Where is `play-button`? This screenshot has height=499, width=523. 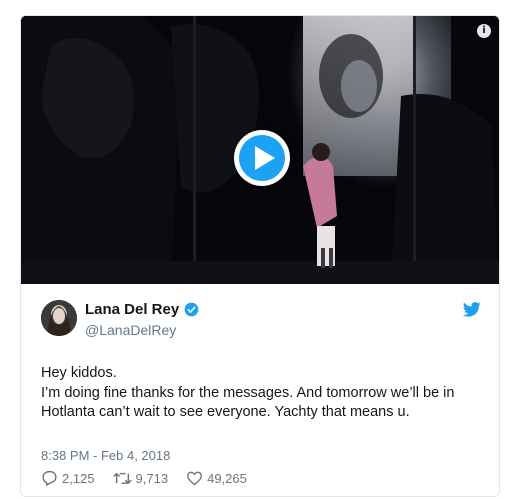
play-button is located at coordinates (262, 158).